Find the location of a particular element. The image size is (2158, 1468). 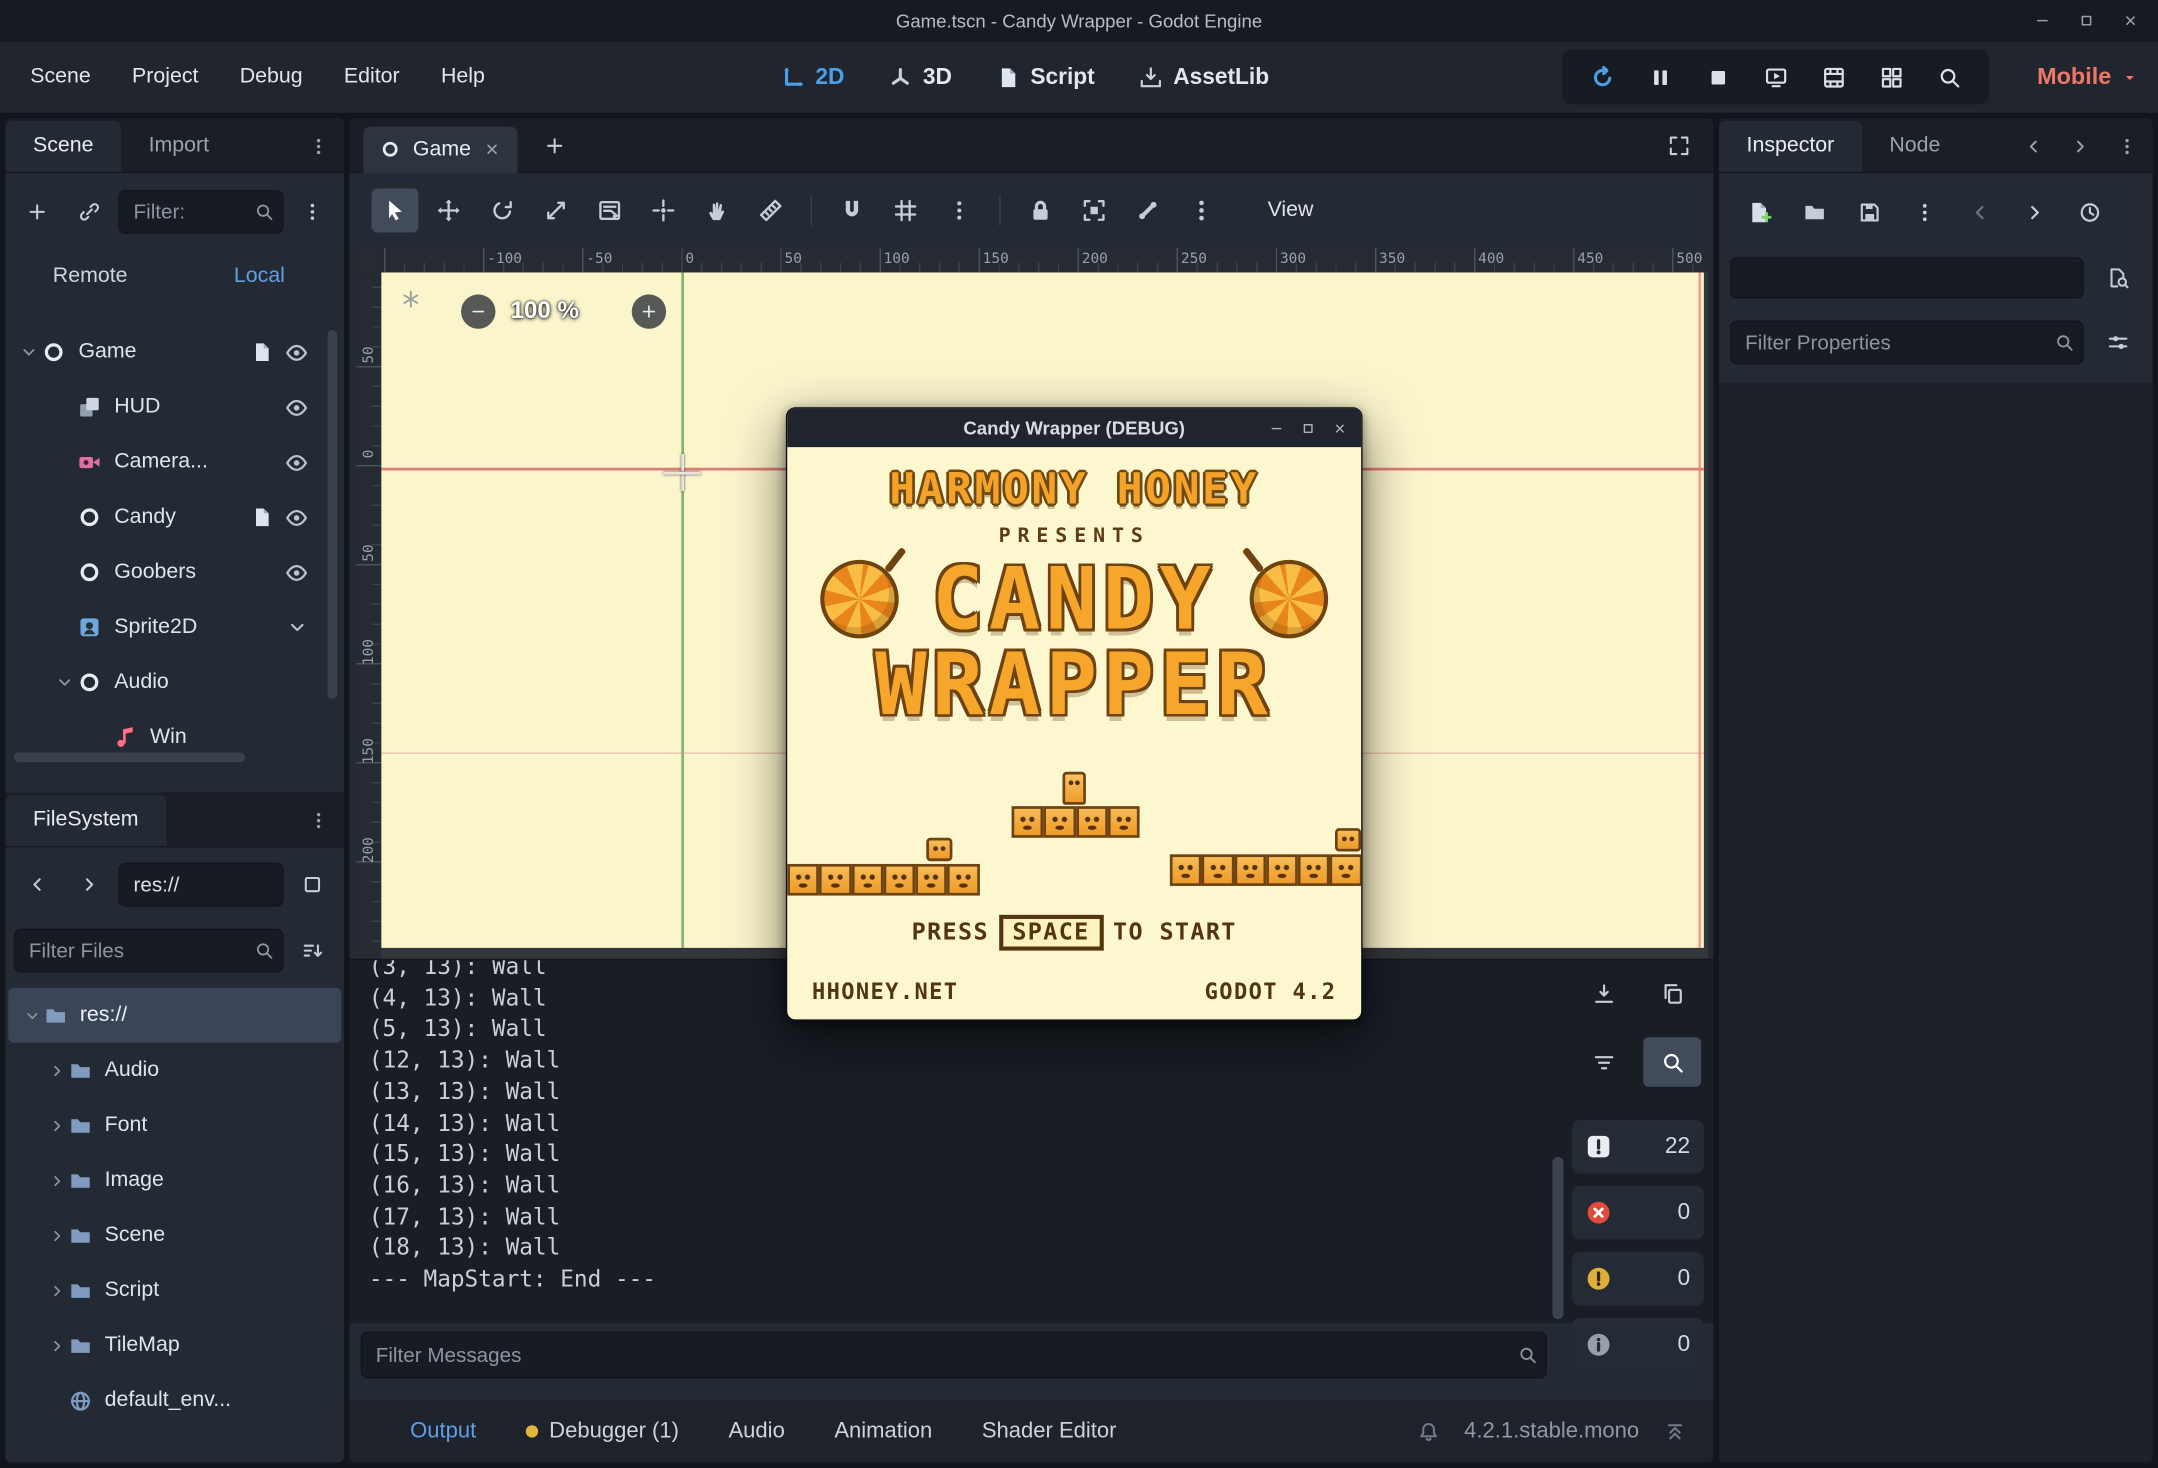

insp-chev-left-button is located at coordinates (2032, 145).